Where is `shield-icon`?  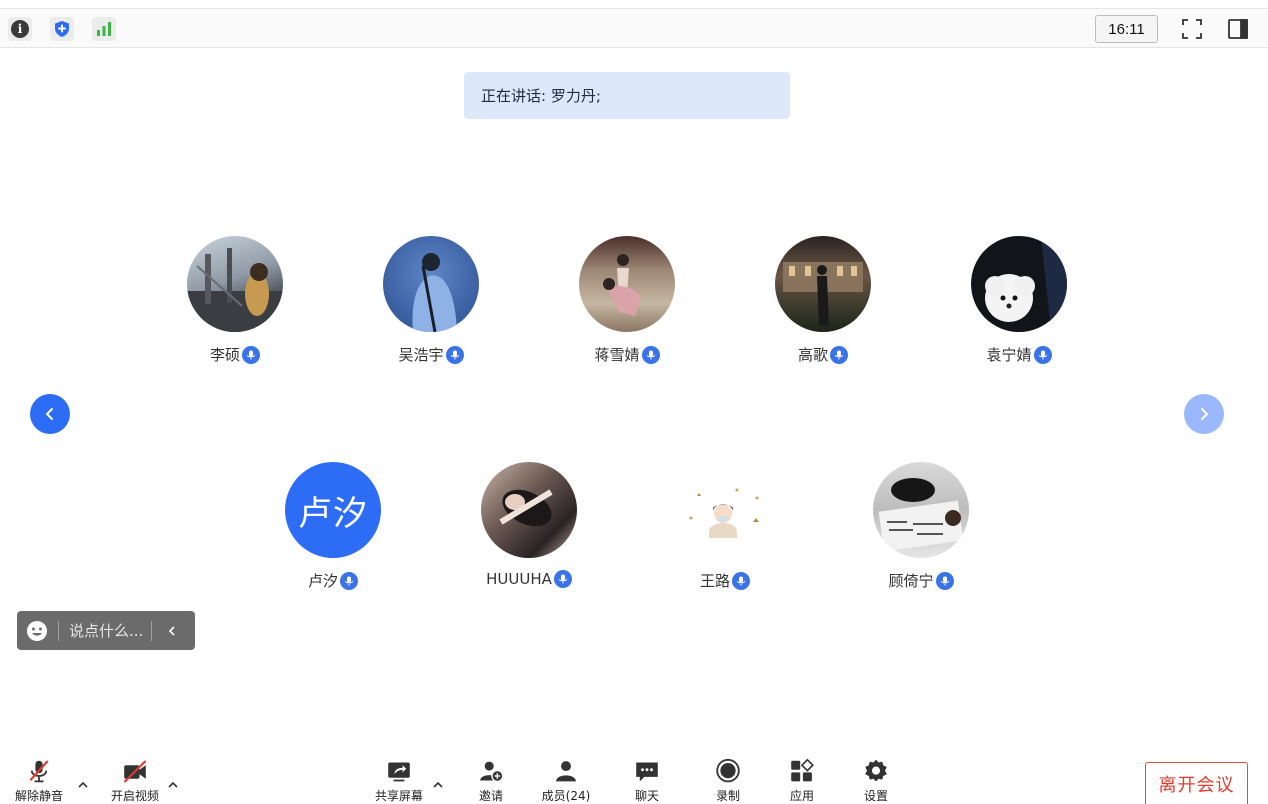
shield-icon is located at coordinates (62, 29).